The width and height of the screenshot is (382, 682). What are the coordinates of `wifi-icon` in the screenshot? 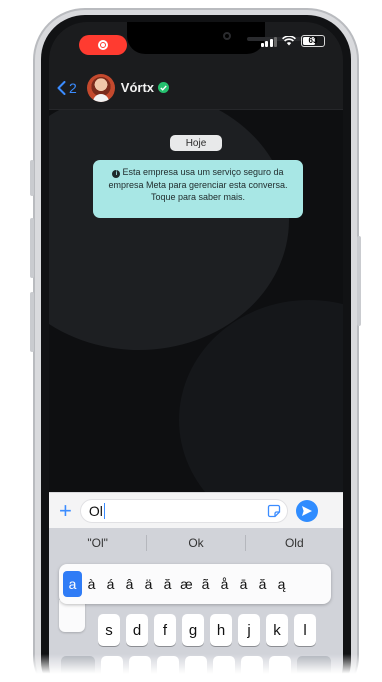 It's located at (289, 41).